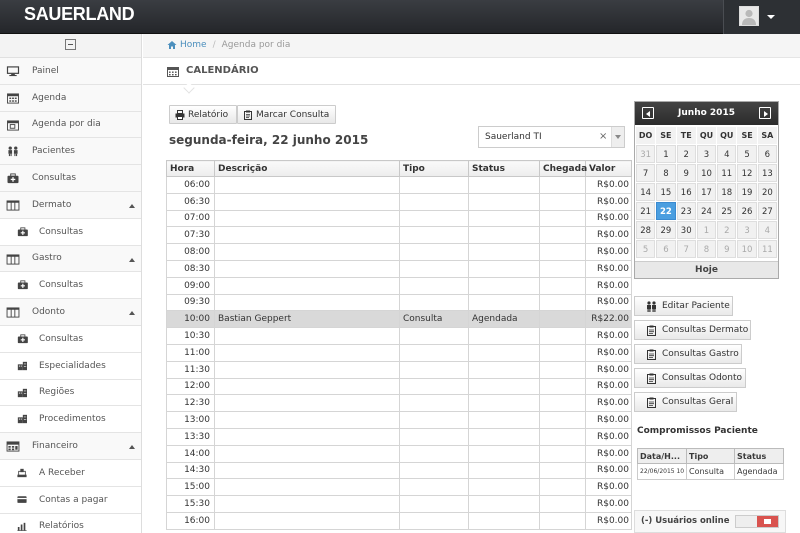 The width and height of the screenshot is (800, 533). Describe the element at coordinates (767, 173) in the screenshot. I see `calendar-day: 13` at that location.